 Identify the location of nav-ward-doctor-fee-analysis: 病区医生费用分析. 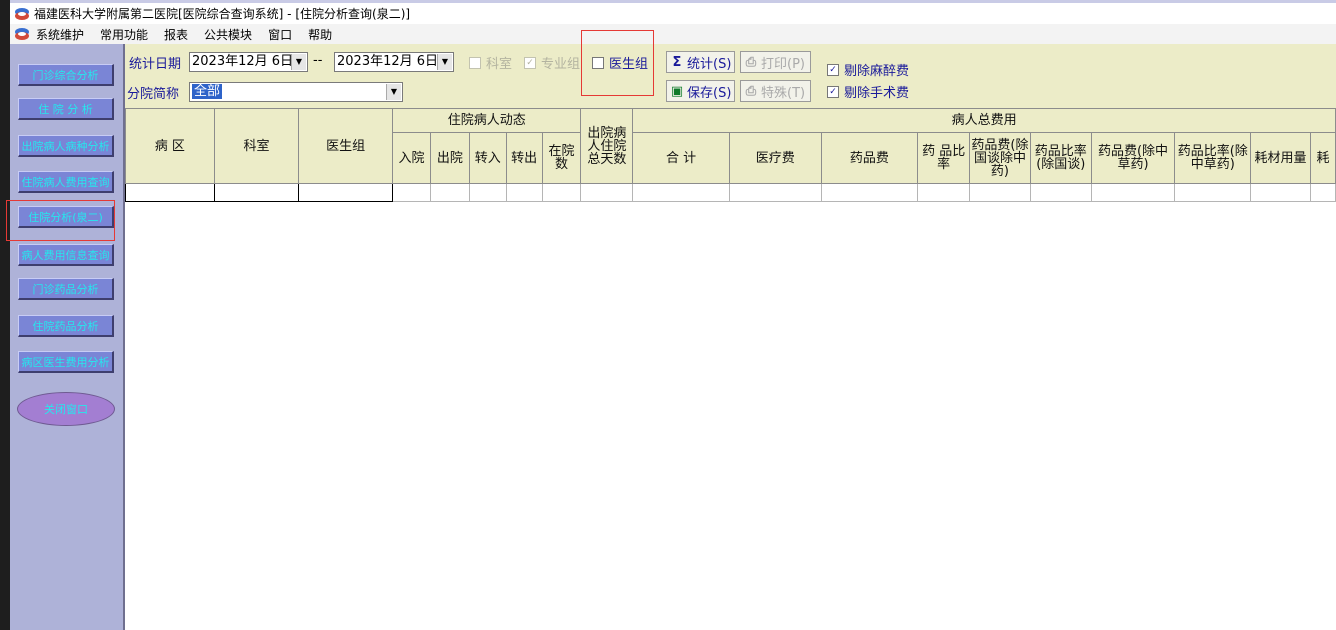
(66, 362).